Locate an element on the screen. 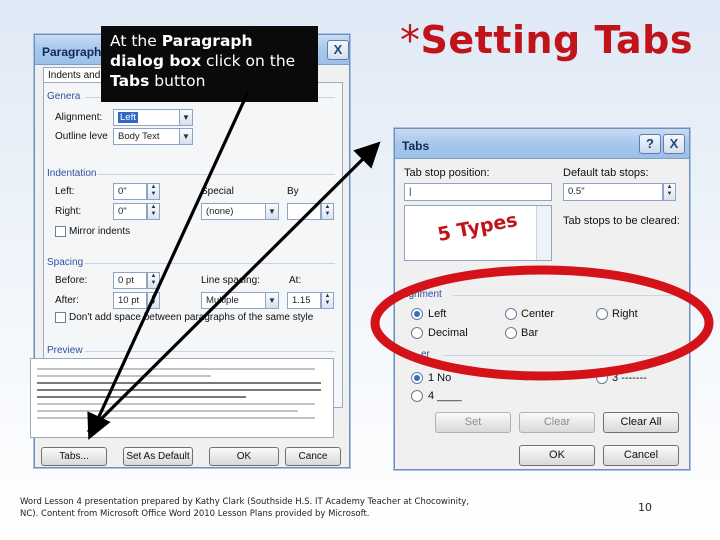 The height and width of the screenshot is (540, 720). spacing-divider is located at coordinates (210, 263).